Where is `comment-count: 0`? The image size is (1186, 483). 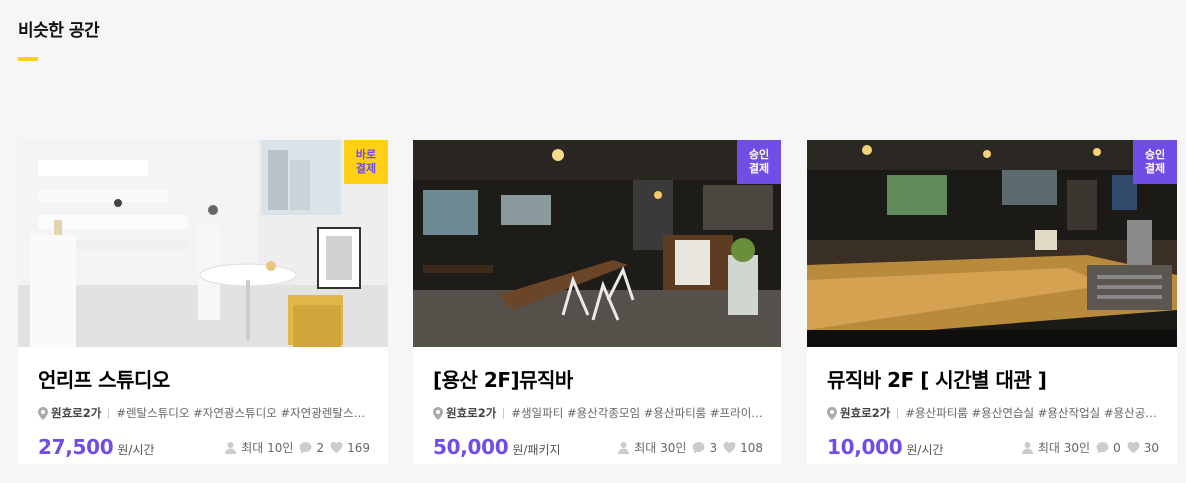 comment-count: 0 is located at coordinates (1117, 447).